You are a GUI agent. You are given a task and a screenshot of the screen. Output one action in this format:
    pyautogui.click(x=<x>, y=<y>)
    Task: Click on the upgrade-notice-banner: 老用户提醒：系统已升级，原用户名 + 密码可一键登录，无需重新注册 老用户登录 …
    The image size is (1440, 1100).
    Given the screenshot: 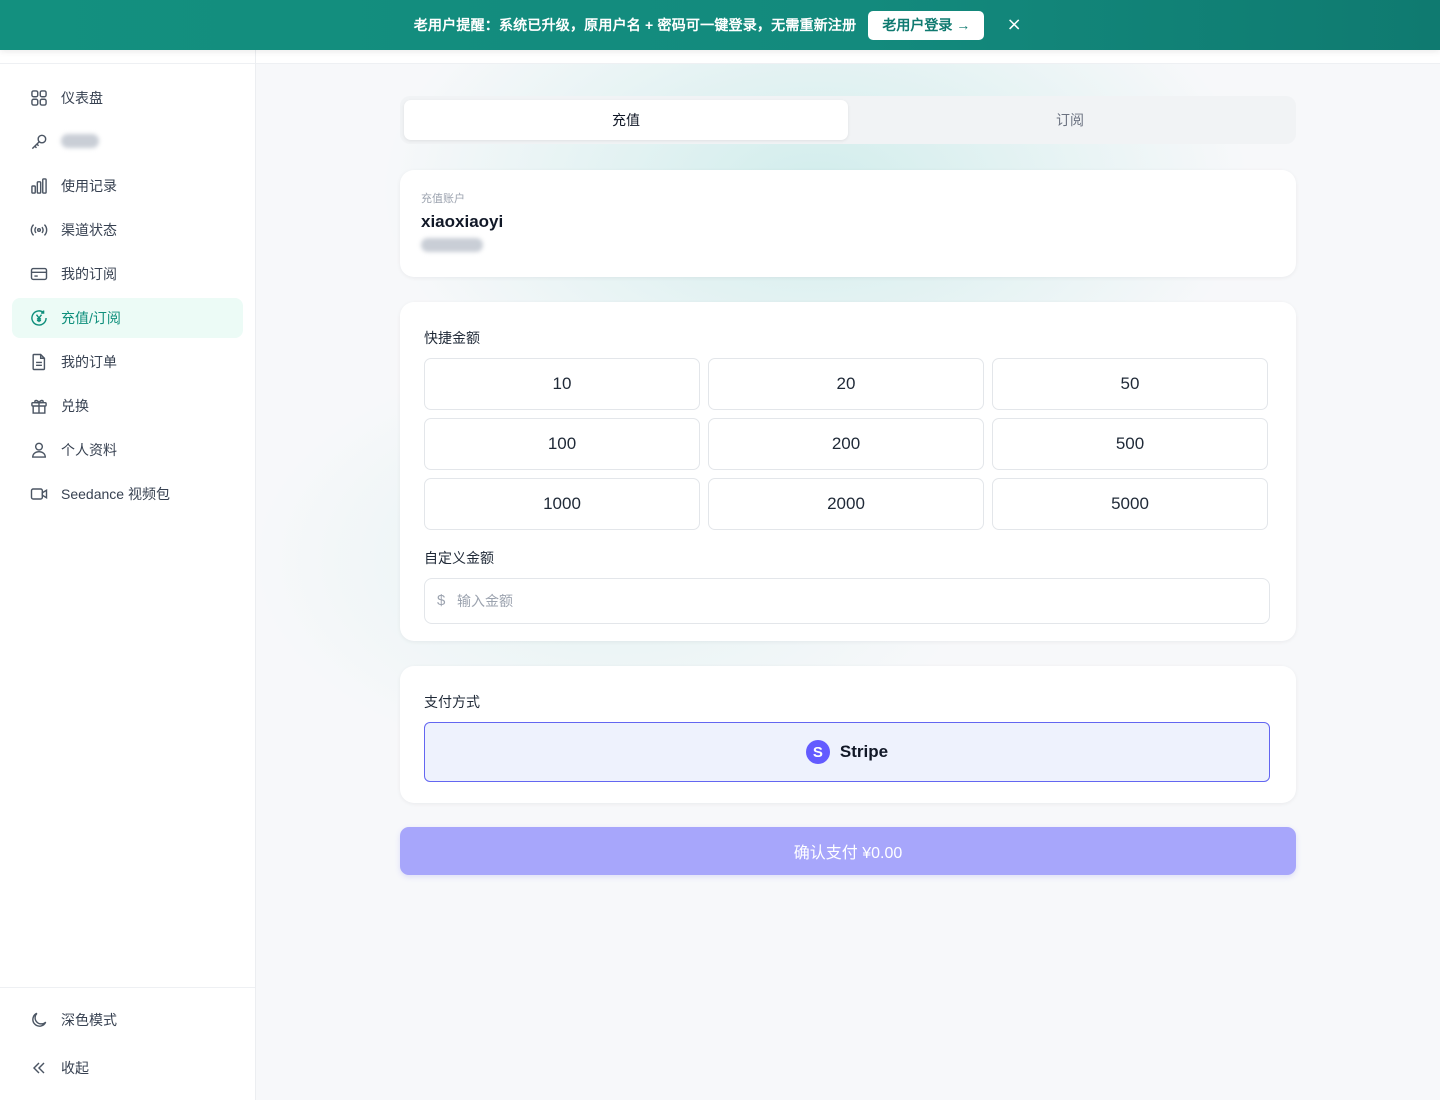 What is the action you would take?
    pyautogui.click(x=720, y=25)
    